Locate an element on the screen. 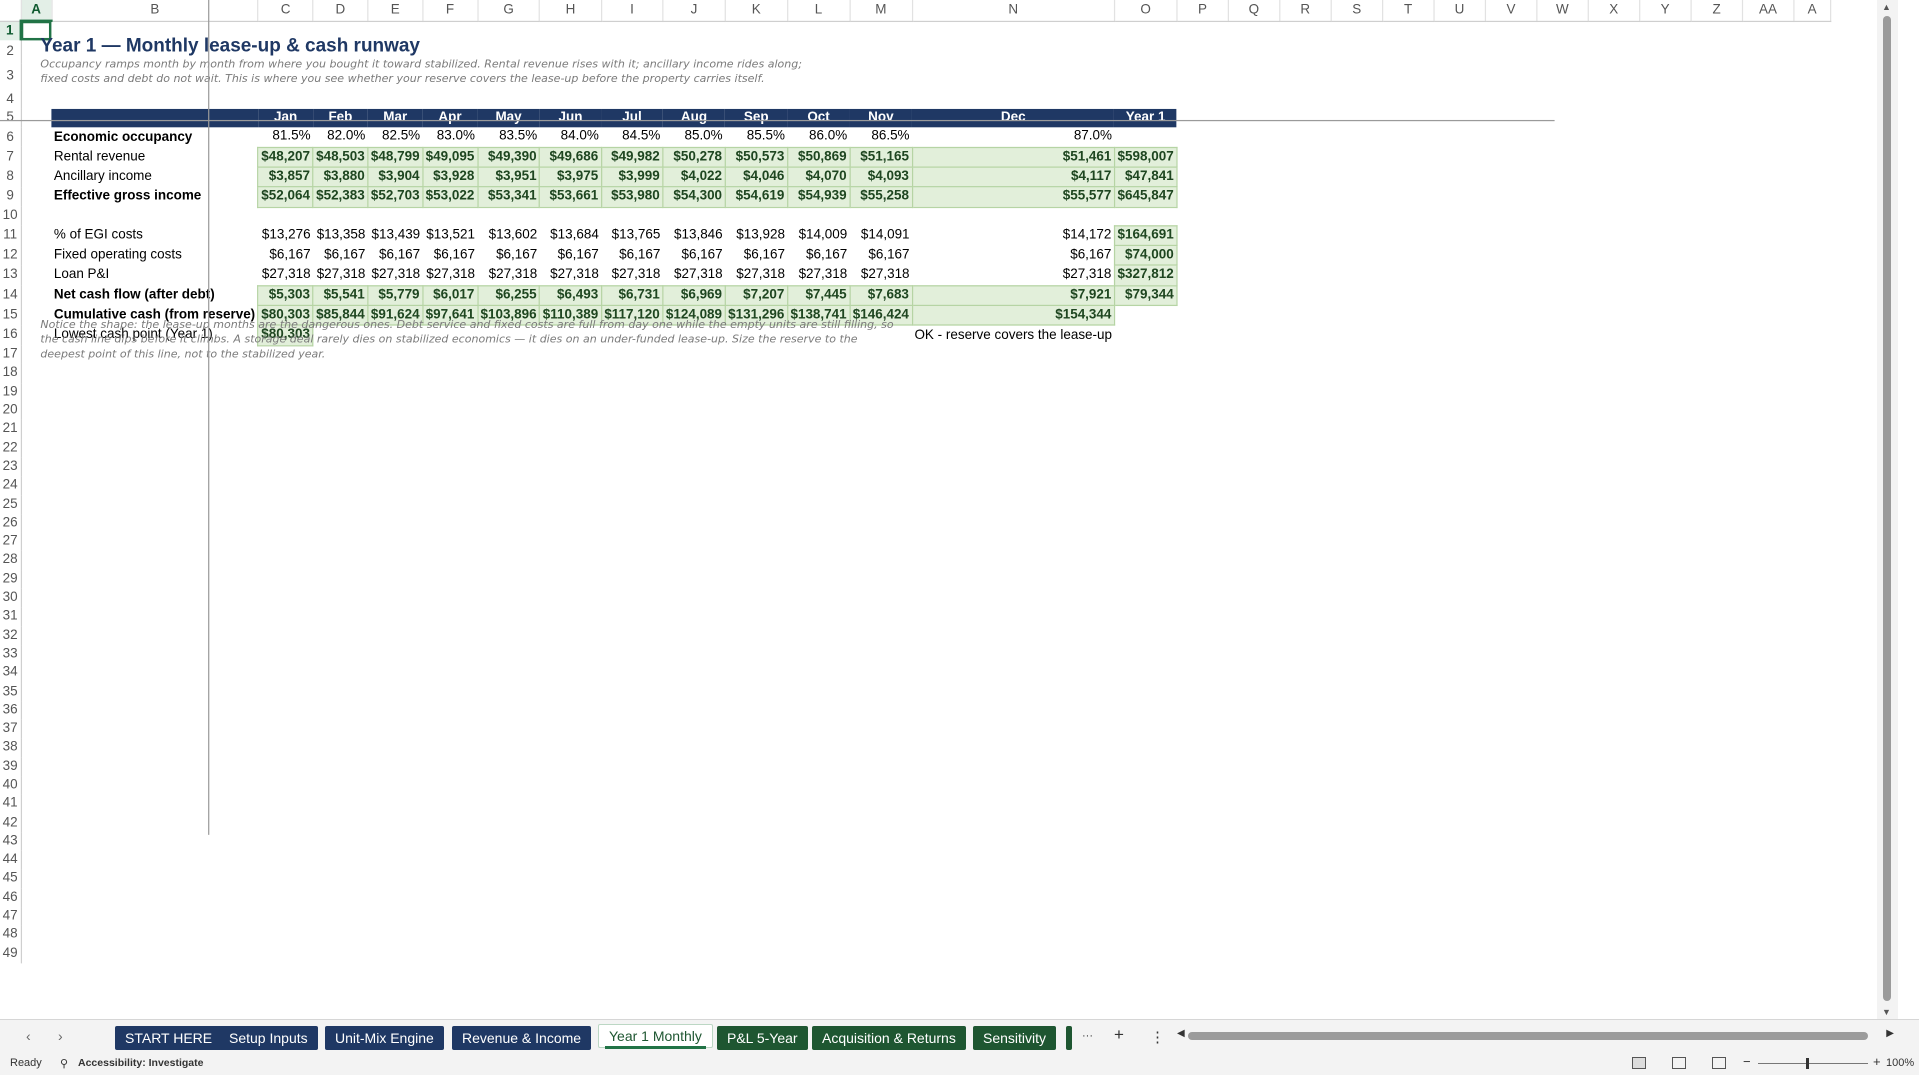  value-cell: $3,975 is located at coordinates (570, 177).